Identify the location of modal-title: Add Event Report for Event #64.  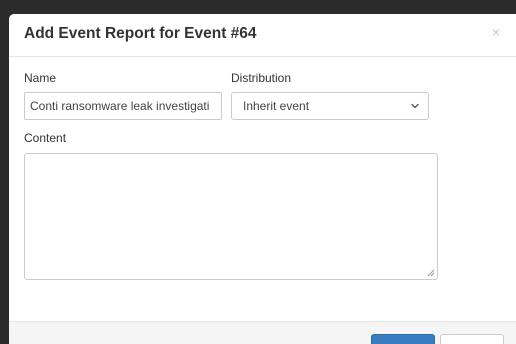
(140, 33).